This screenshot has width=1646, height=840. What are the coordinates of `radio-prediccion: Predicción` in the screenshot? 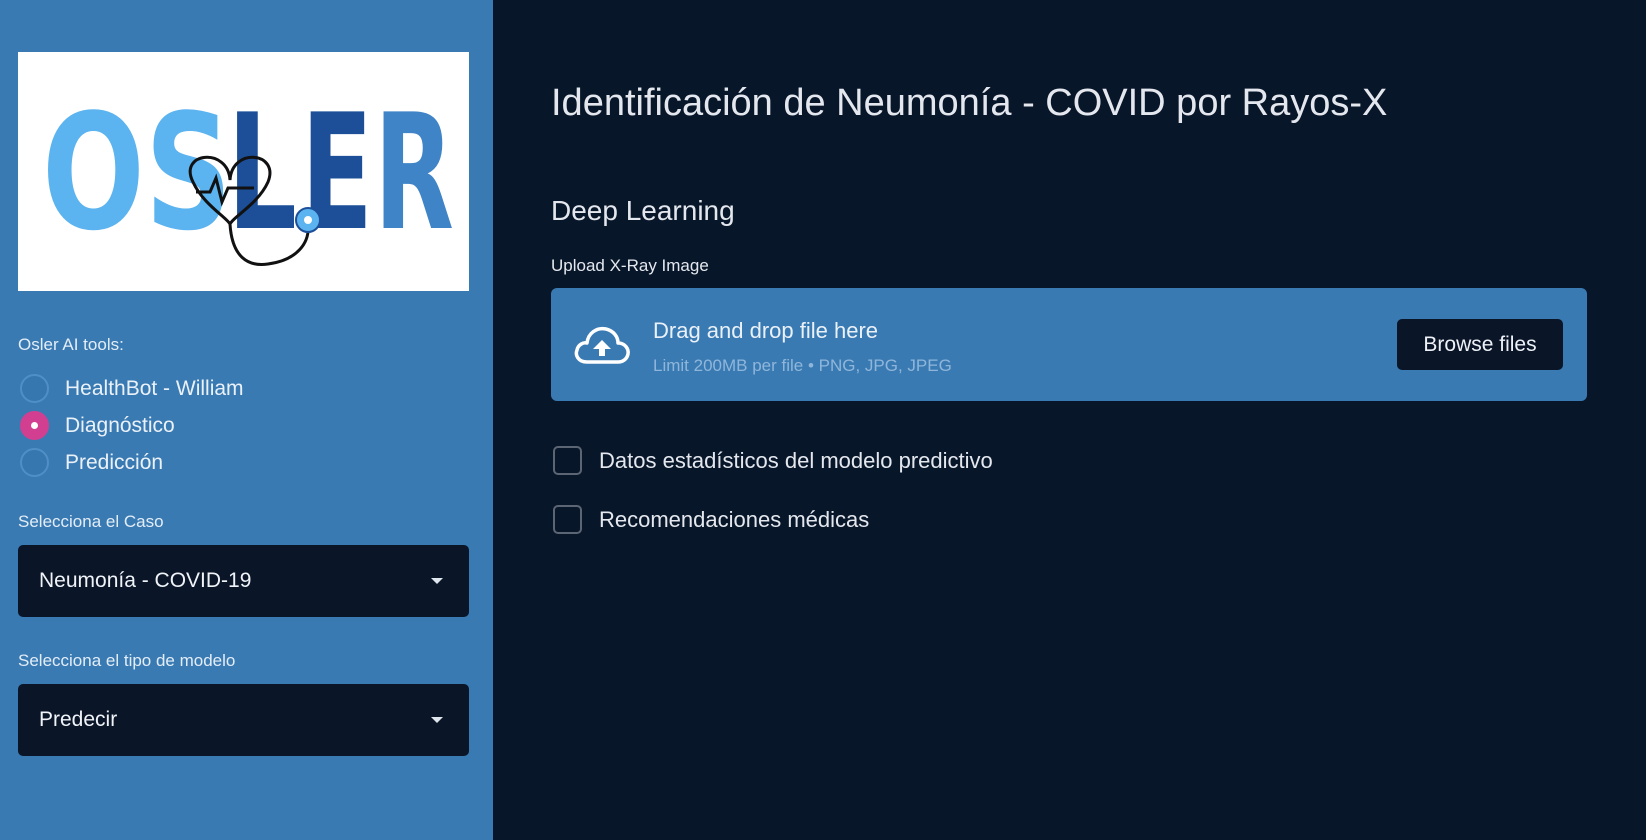 It's located at (131, 462).